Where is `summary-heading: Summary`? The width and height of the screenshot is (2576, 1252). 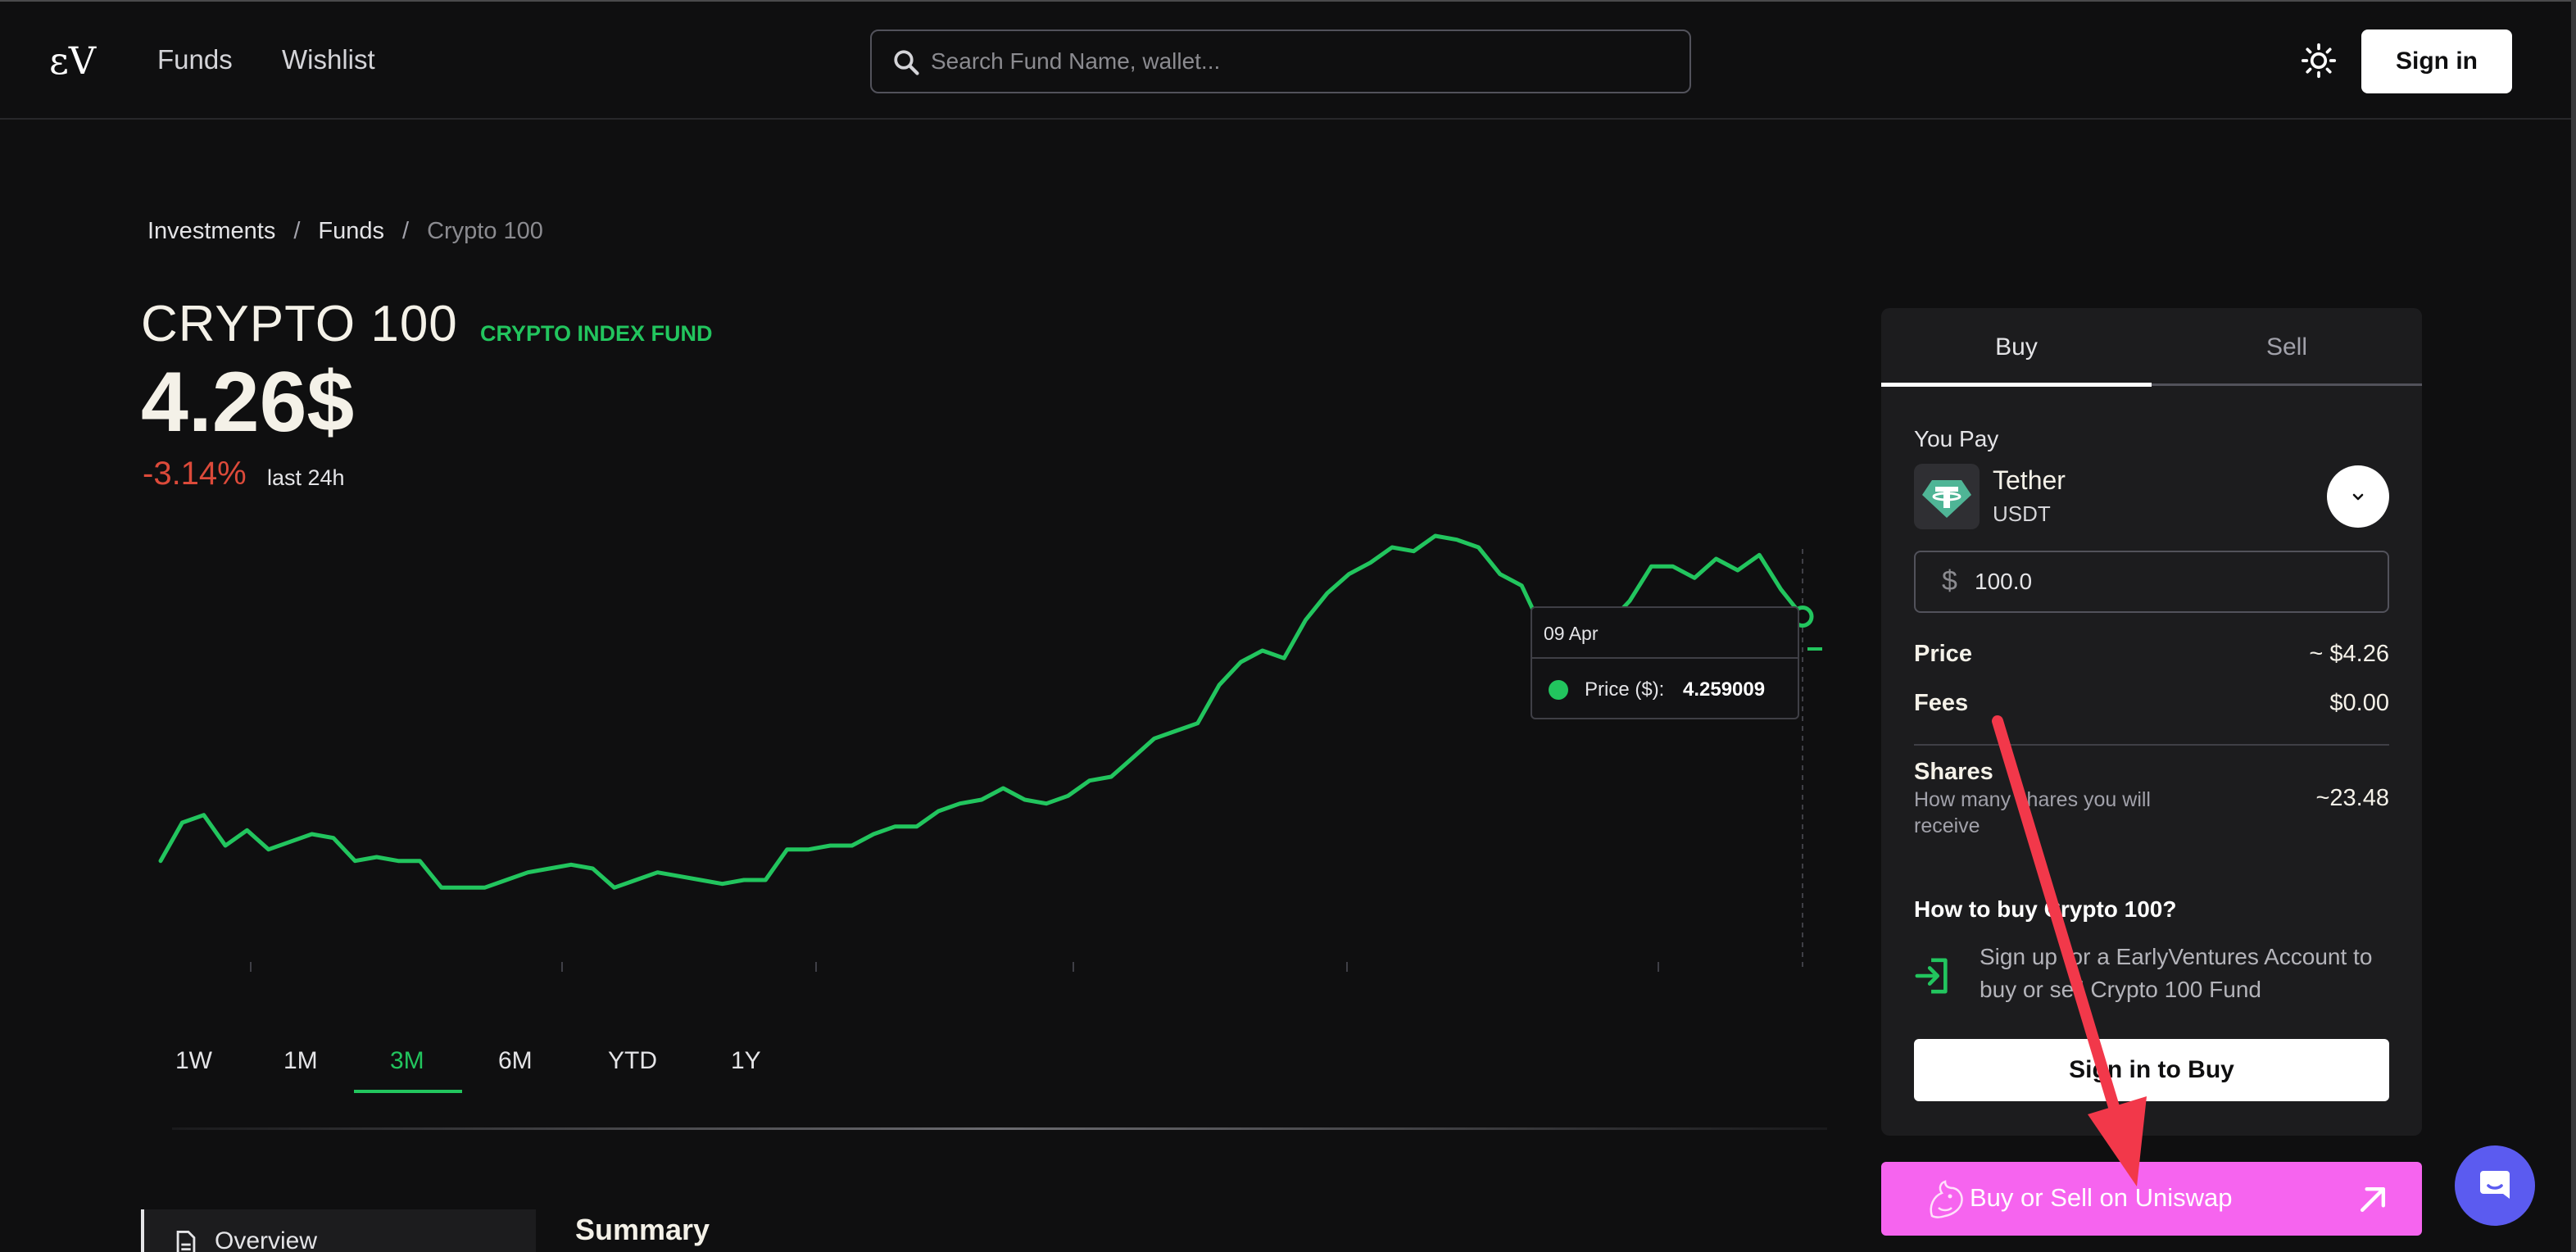
summary-heading: Summary is located at coordinates (642, 1229).